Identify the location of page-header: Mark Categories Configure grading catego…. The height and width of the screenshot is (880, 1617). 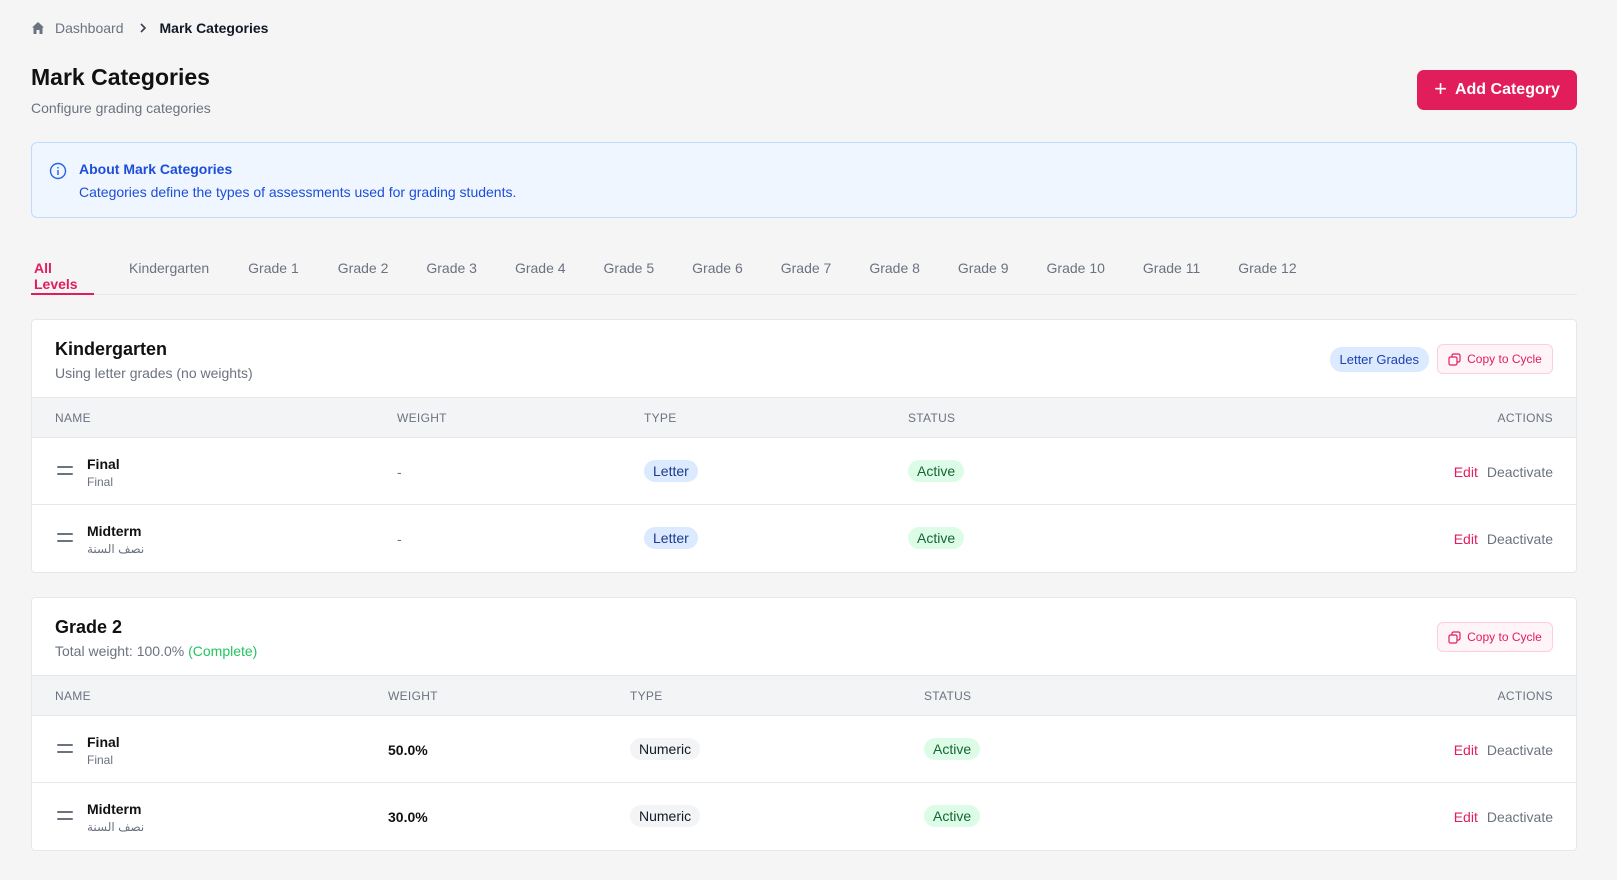
(804, 99).